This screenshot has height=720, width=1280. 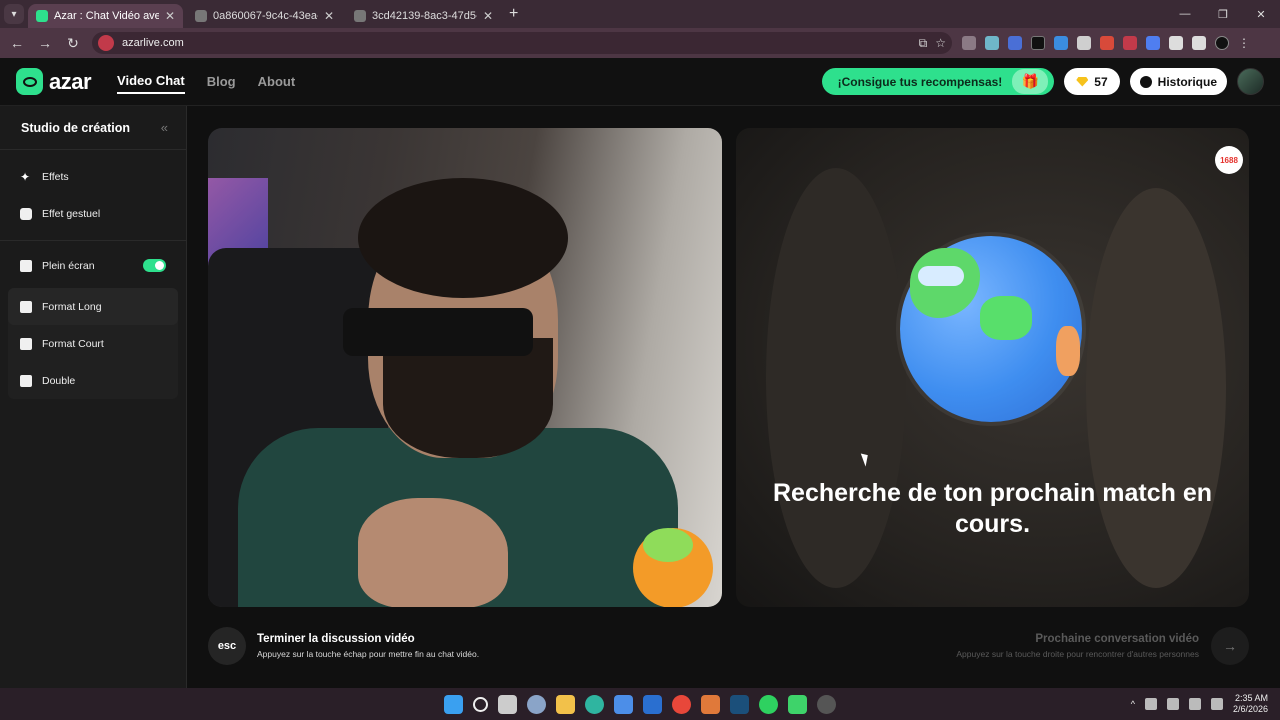 I want to click on browser-tab-2: 0a860067-9c4c-43ea-a409-721 ✕, so click(x=264, y=16).